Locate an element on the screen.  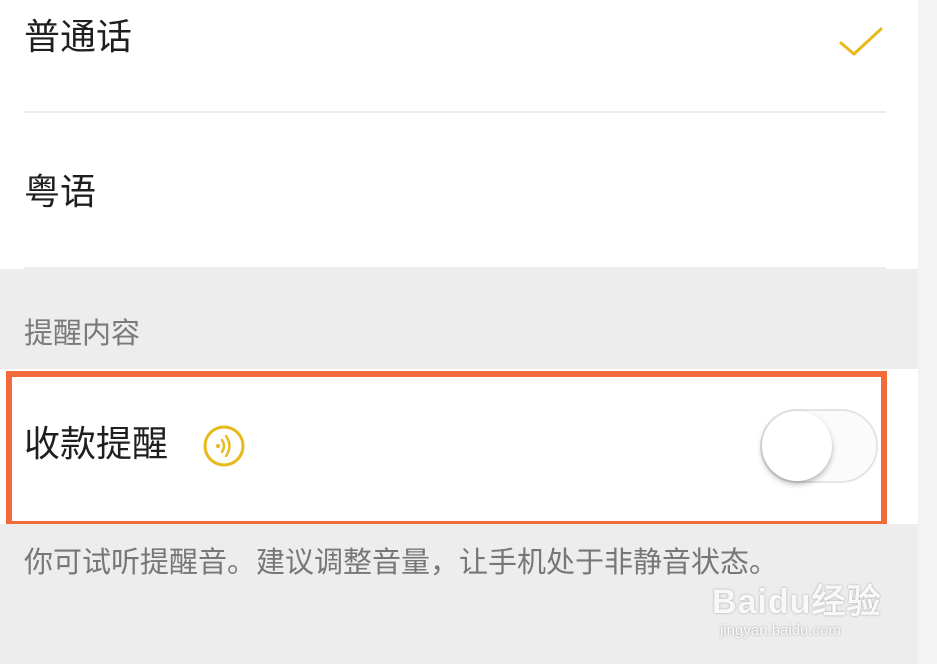
payment-reminder-toggle is located at coordinates (819, 446).